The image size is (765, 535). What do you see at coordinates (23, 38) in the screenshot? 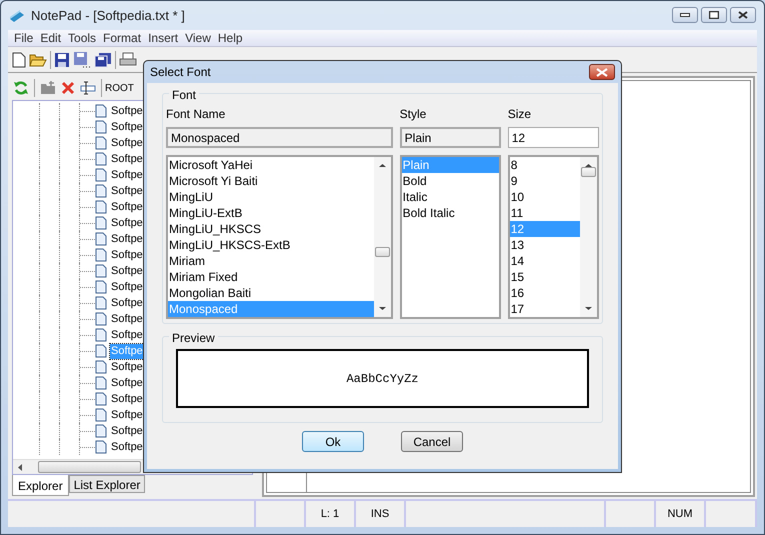
I see `menu-item: File` at bounding box center [23, 38].